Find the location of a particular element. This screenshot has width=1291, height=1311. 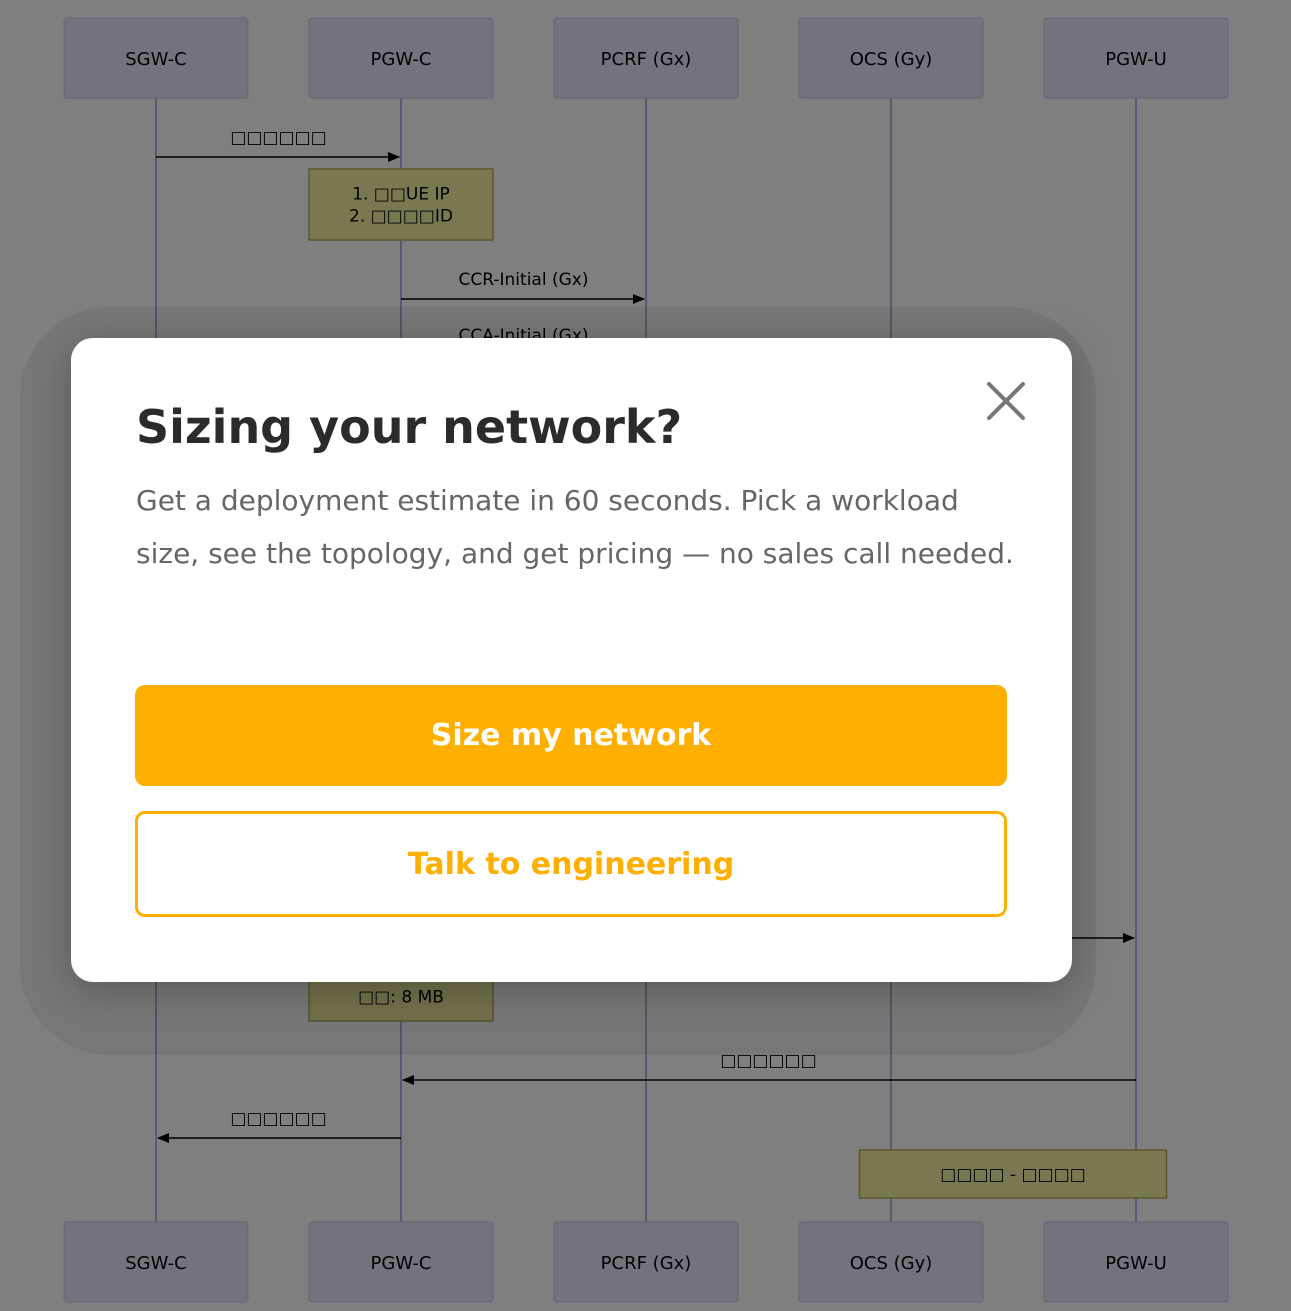

modal-title: Sizing your network? is located at coordinates (409, 427).